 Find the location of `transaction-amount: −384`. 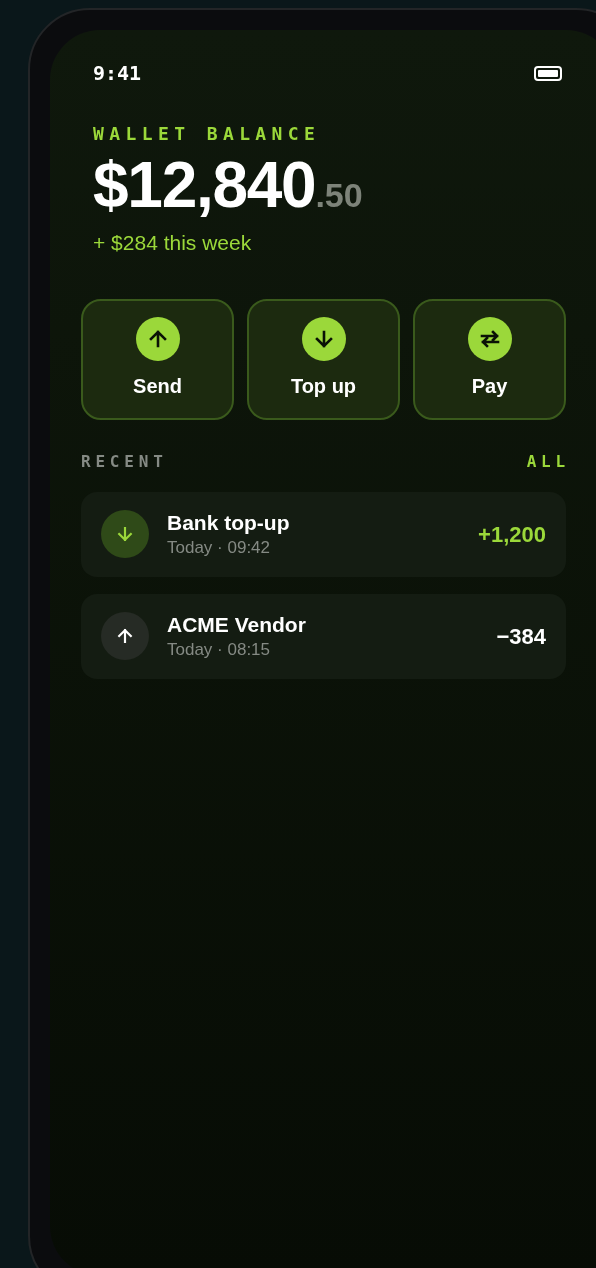

transaction-amount: −384 is located at coordinates (521, 636).